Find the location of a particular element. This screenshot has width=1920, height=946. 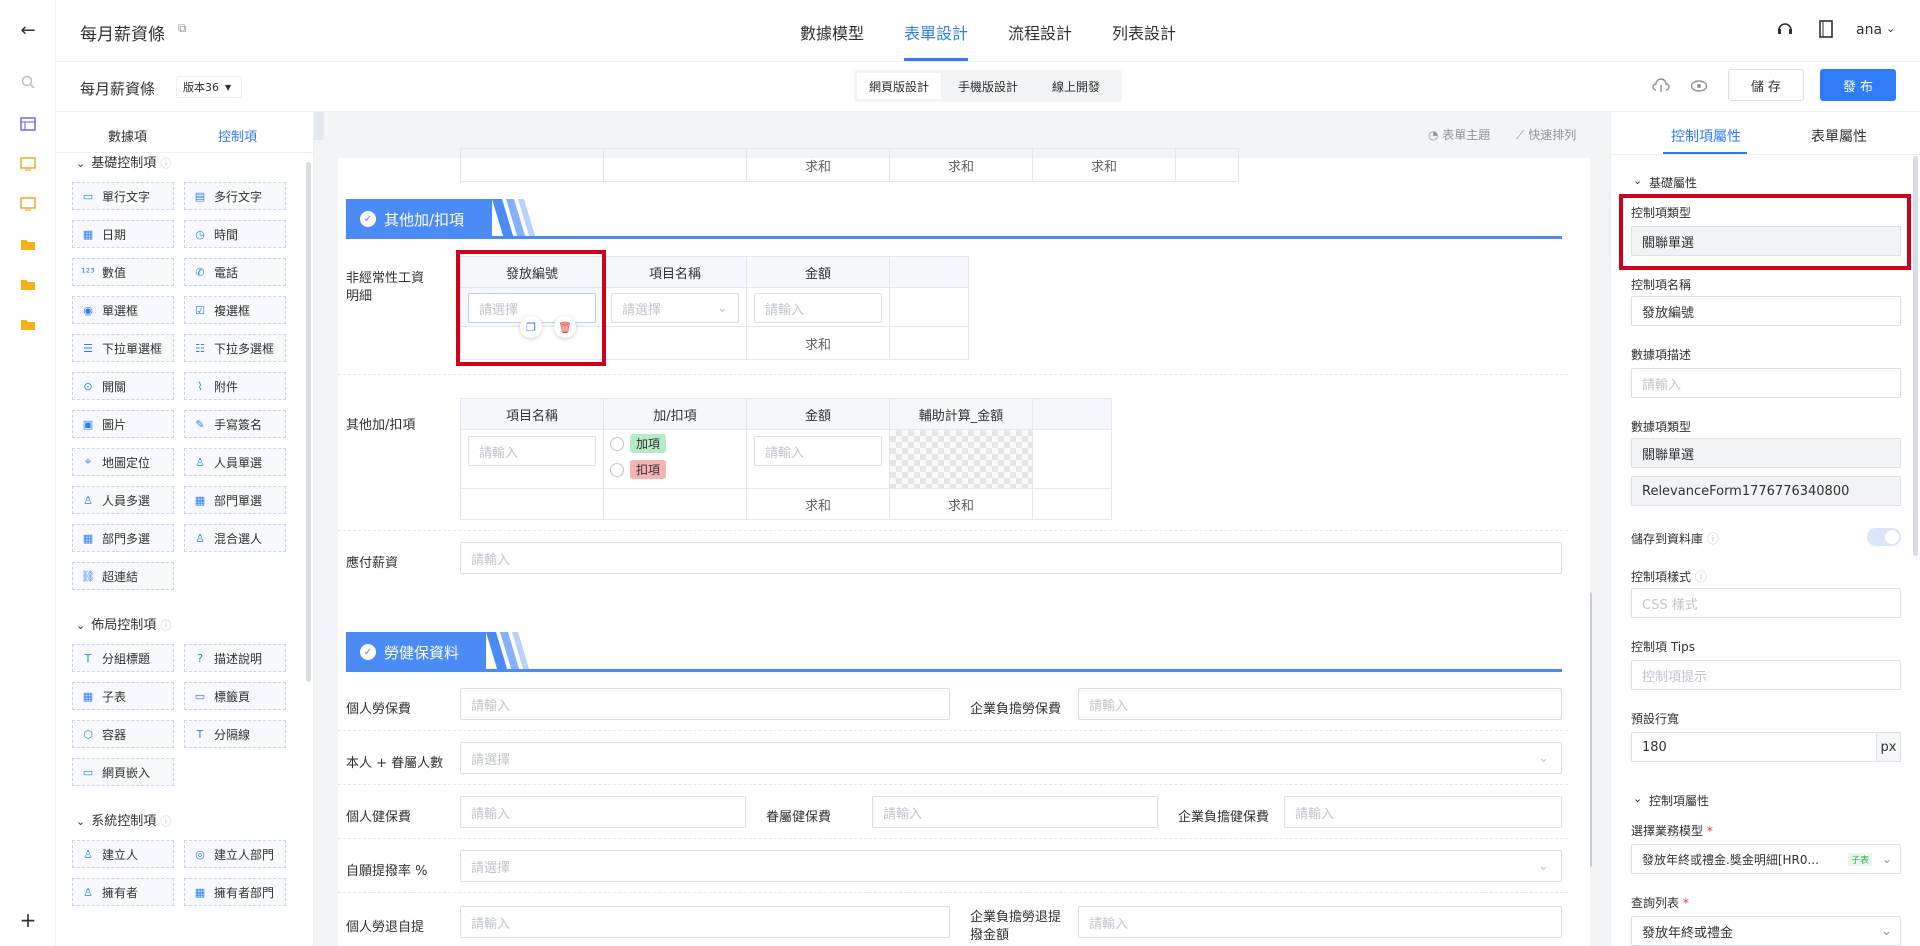

control-item: ♙ 建立人 is located at coordinates (123, 854).